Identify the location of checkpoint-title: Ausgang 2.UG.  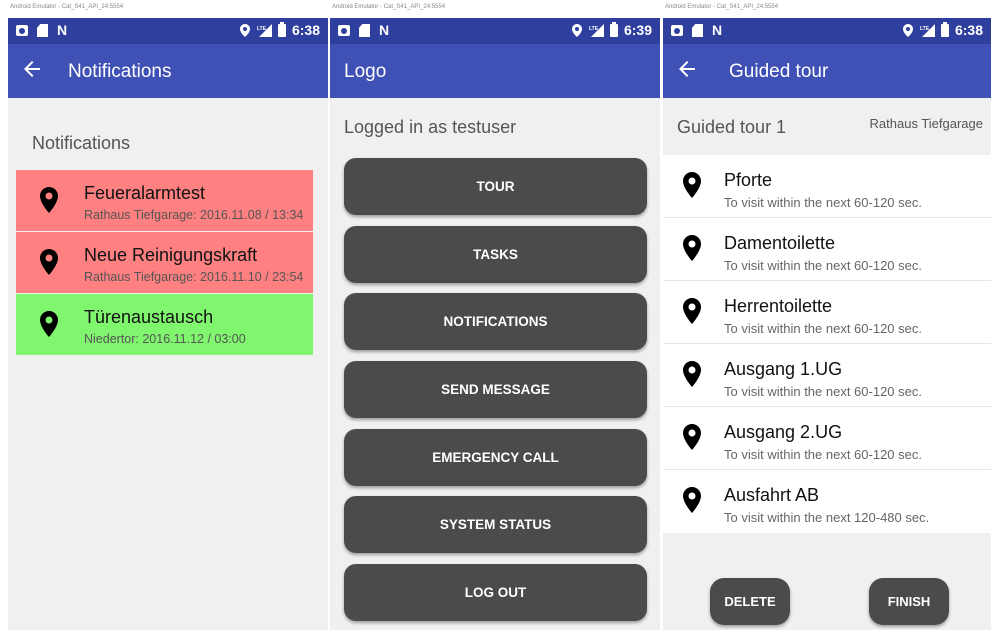
(783, 432).